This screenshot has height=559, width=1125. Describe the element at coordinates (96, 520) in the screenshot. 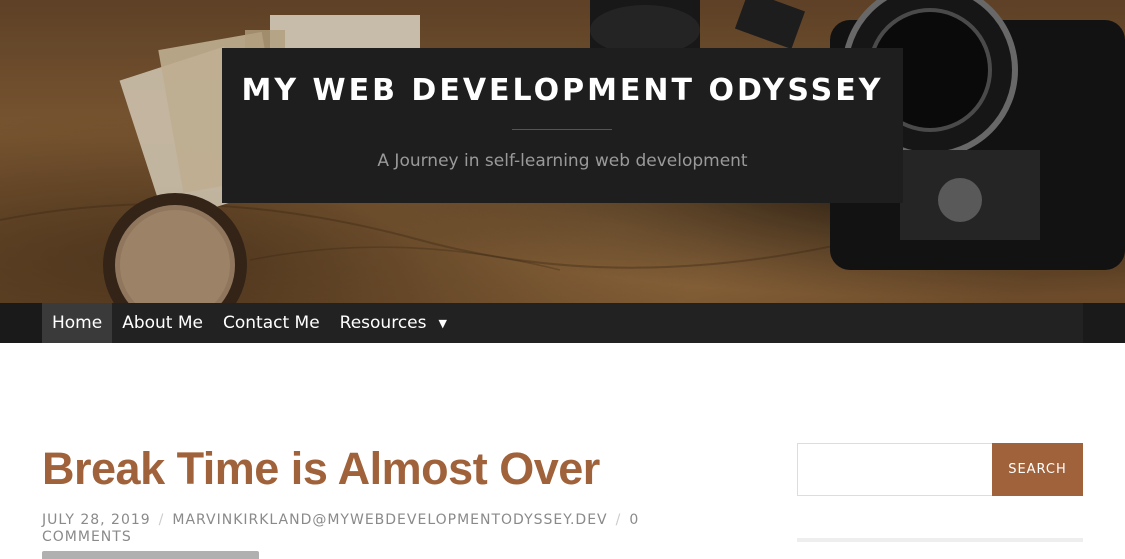

I see `post-date: JULY 28, 2019` at that location.